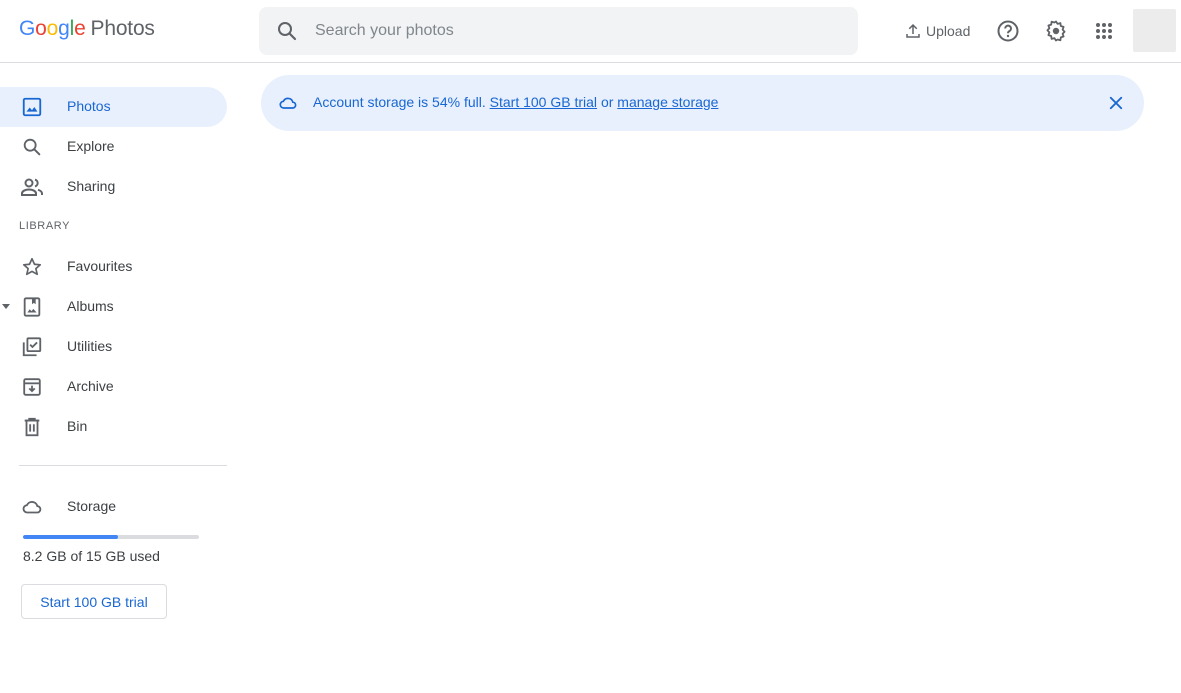  I want to click on sidebar-item-sharing: Sharing, so click(113, 187).